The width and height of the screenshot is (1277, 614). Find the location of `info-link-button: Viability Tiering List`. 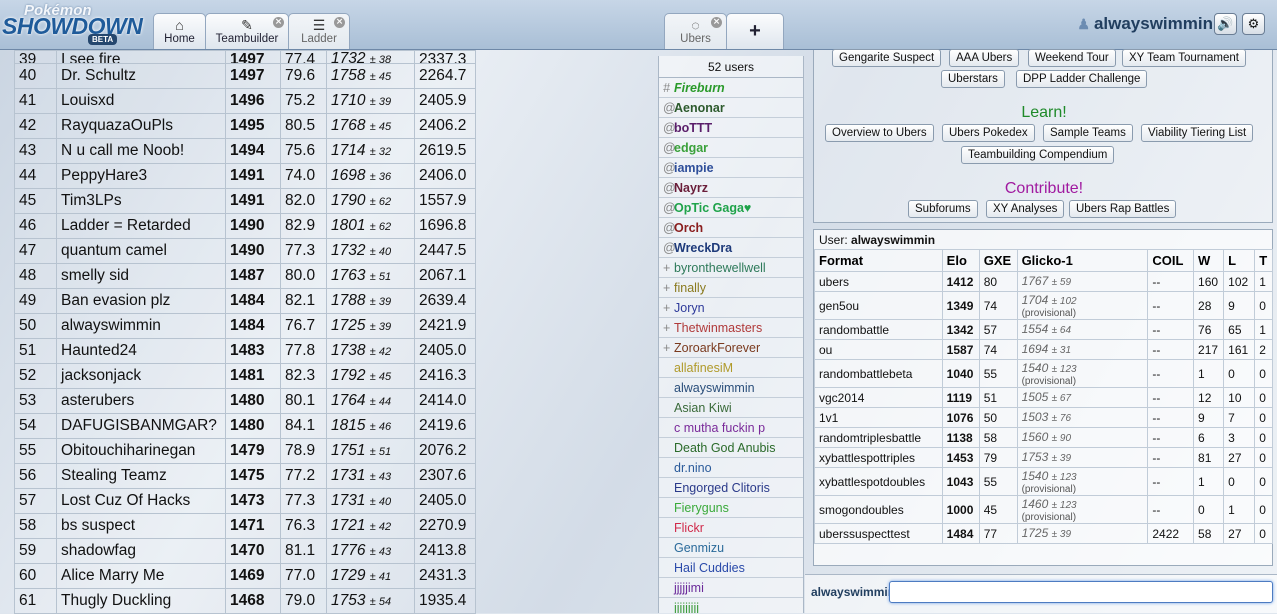

info-link-button: Viability Tiering List is located at coordinates (1197, 133).